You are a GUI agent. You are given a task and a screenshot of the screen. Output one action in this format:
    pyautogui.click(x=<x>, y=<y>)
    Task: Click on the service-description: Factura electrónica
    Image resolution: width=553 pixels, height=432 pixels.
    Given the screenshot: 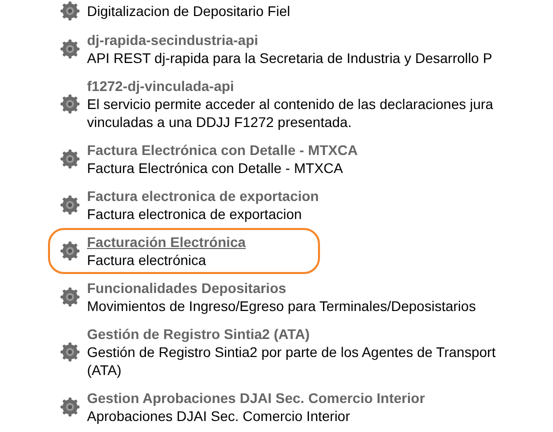 What is the action you would take?
    pyautogui.click(x=147, y=260)
    